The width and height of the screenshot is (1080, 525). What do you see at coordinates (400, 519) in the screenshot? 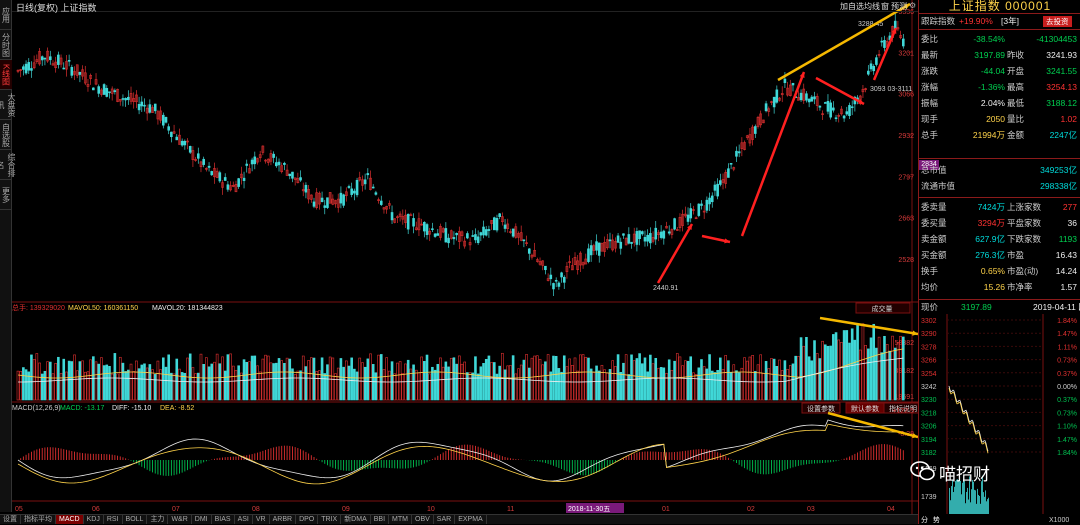
I see `indicator-tab-17: MTM` at bounding box center [400, 519].